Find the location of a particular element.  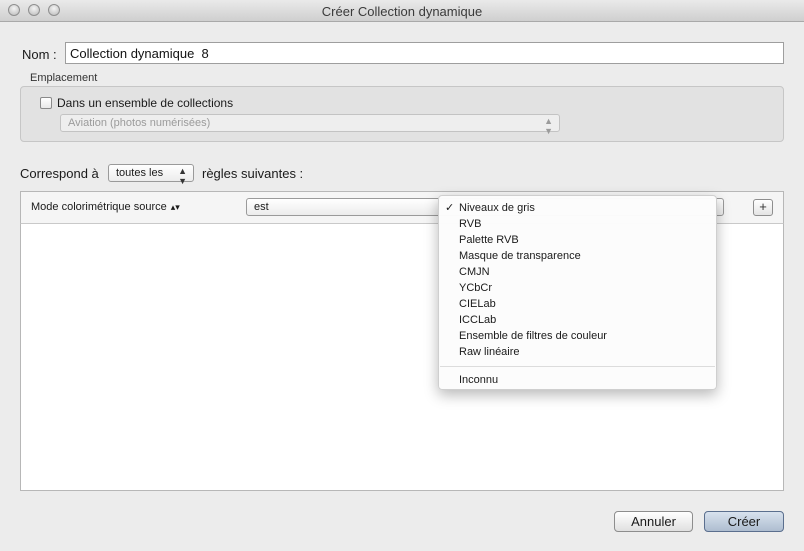

match-suffix-label: règles suivantes : is located at coordinates (253, 173).